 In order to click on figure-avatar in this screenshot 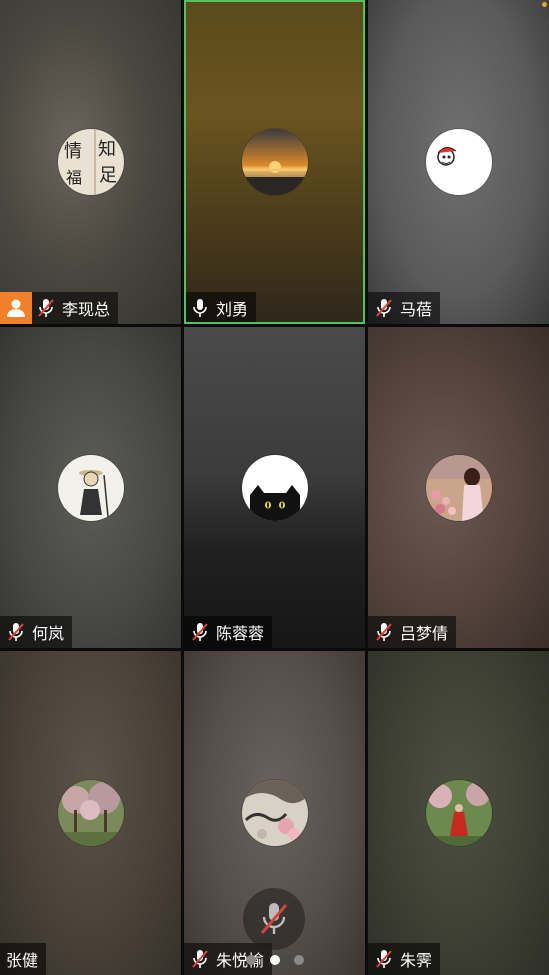, I will do `click(90, 487)`.